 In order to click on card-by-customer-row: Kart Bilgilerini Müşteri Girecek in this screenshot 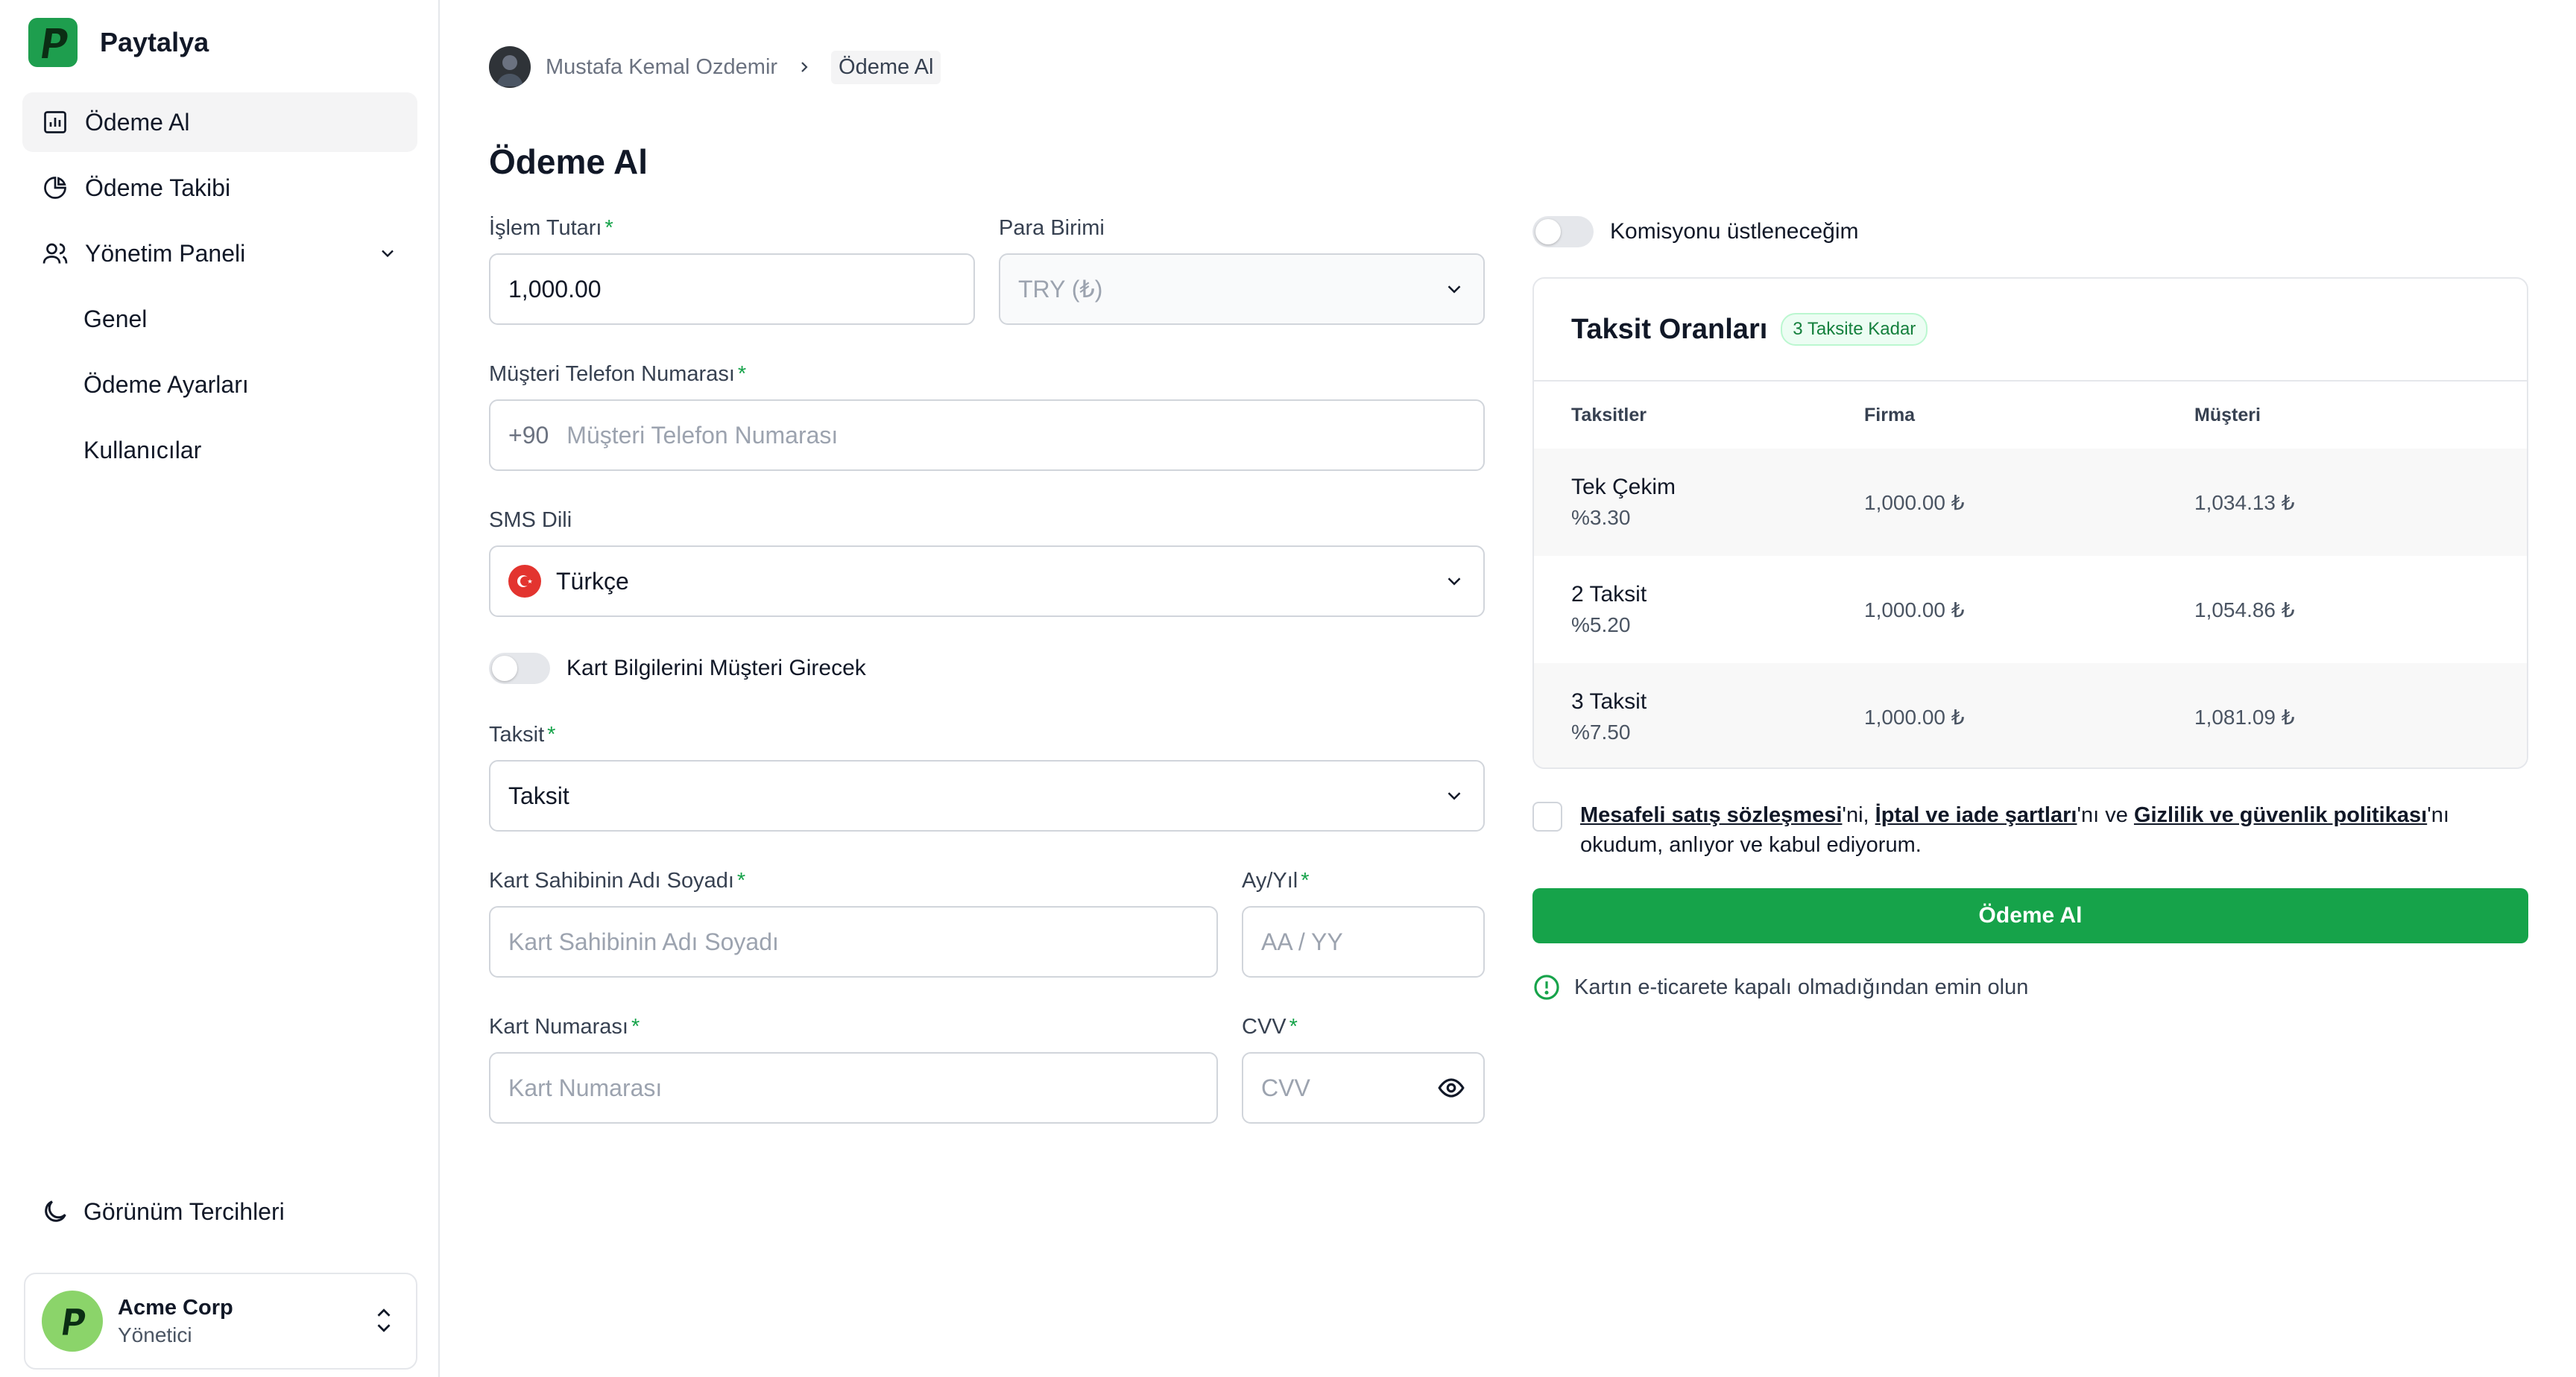, I will do `click(677, 668)`.